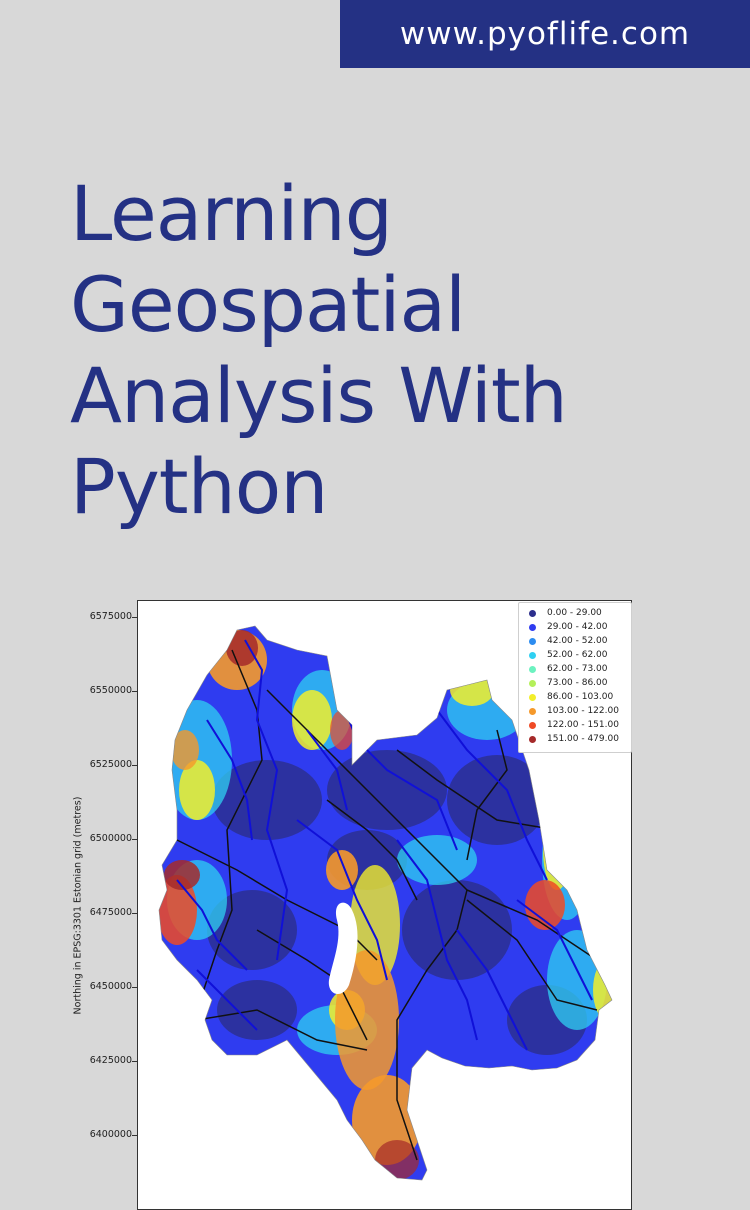  What do you see at coordinates (110, 986) in the screenshot?
I see `y-tick-label: 6450000` at bounding box center [110, 986].